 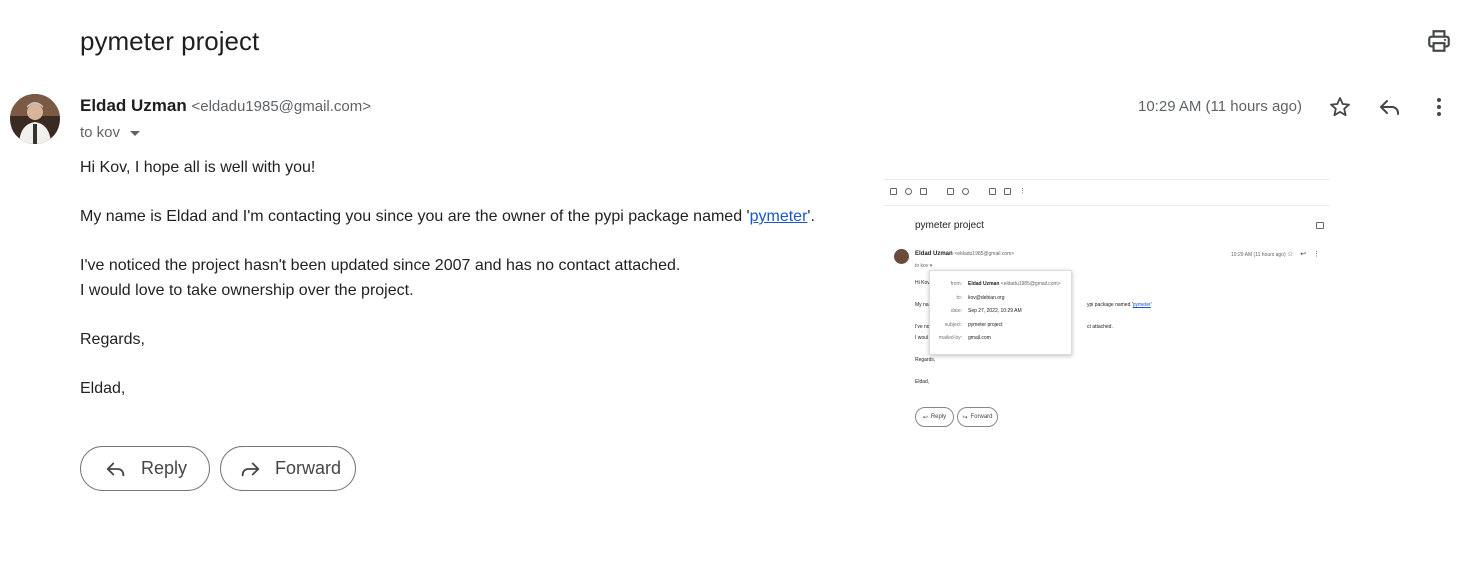 What do you see at coordinates (811, 216) in the screenshot?
I see `body-text-segment: '.` at bounding box center [811, 216].